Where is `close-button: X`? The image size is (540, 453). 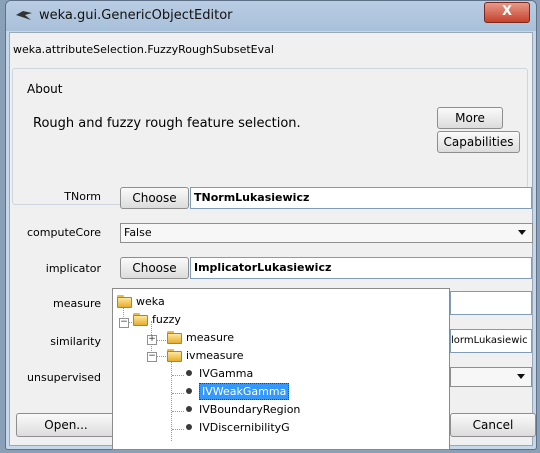 close-button: X is located at coordinates (507, 12).